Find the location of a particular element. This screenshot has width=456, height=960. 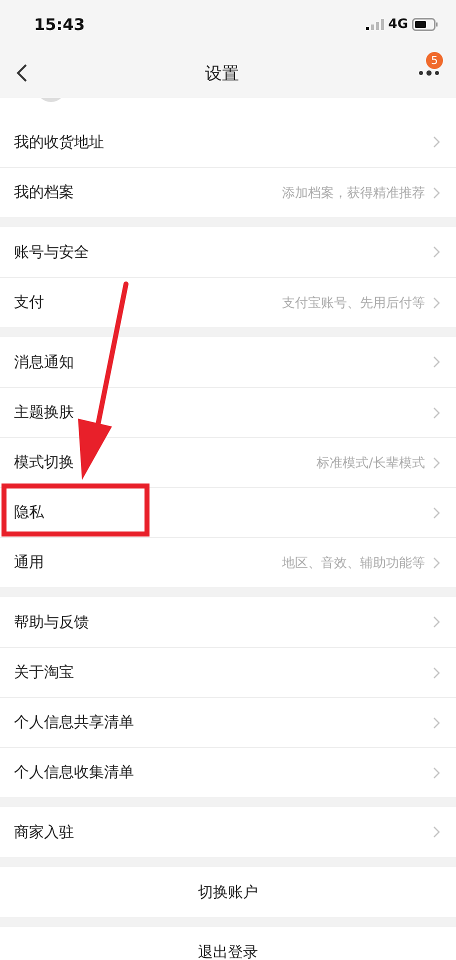

settings-row: 消息通知 is located at coordinates (228, 362).